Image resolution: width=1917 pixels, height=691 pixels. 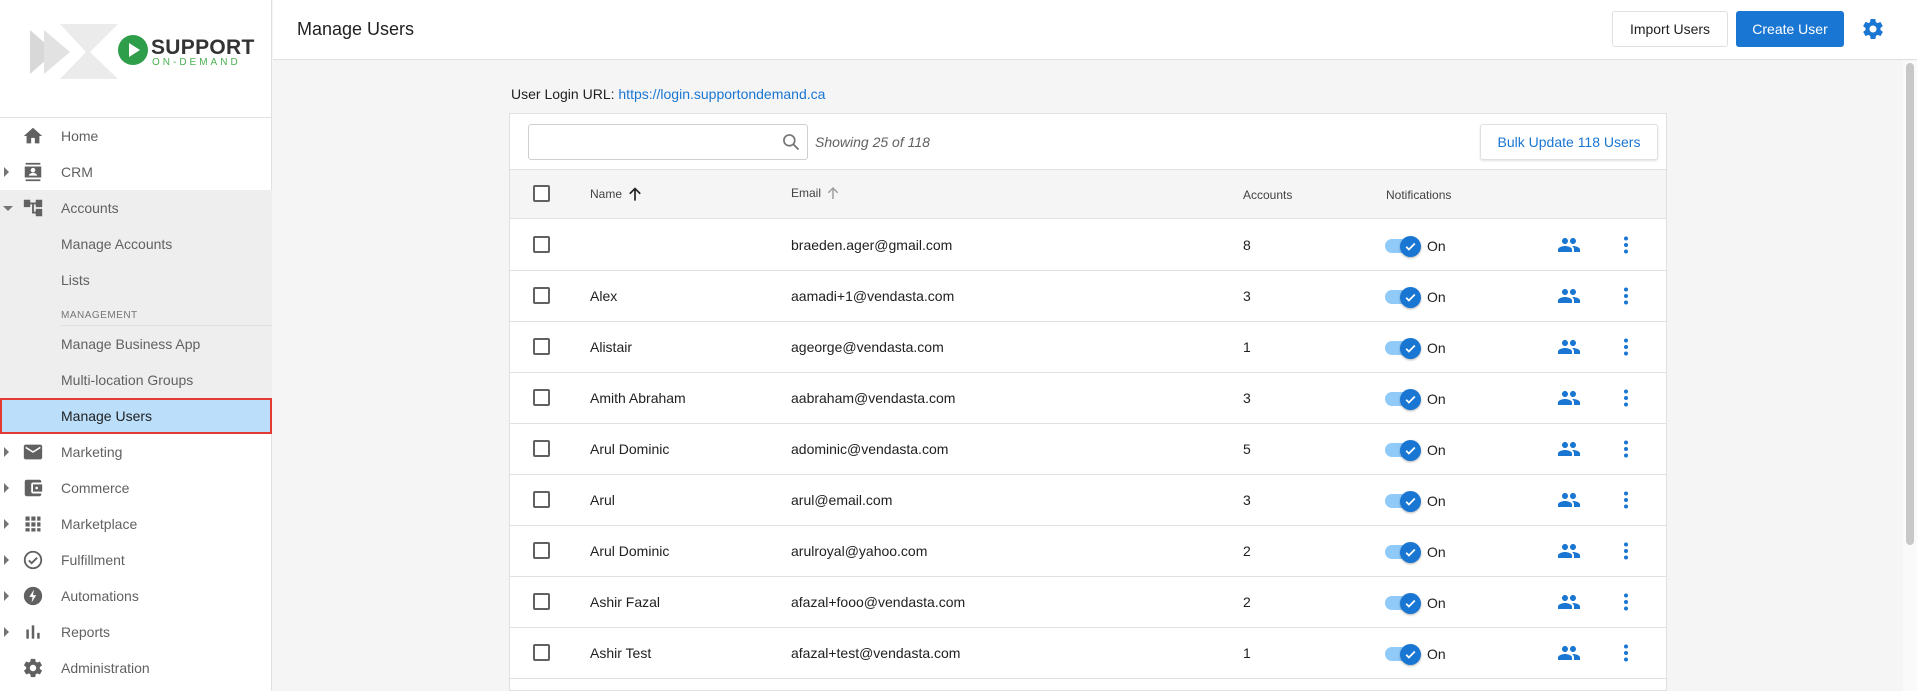 I want to click on column-header-accounts: Accounts, so click(x=1268, y=195).